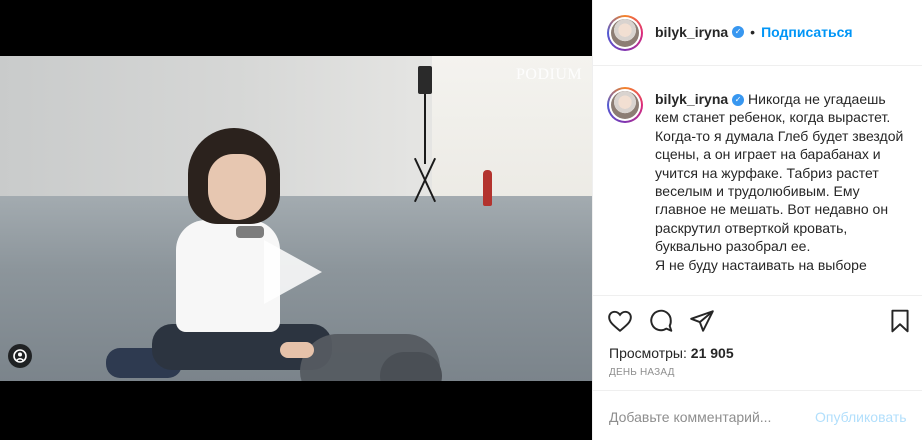  Describe the element at coordinates (250, 232) in the screenshot. I see `bow-tie` at that location.